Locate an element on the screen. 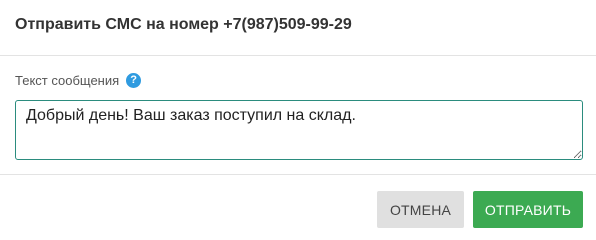  cancel-button: ОТМЕНА is located at coordinates (420, 209).